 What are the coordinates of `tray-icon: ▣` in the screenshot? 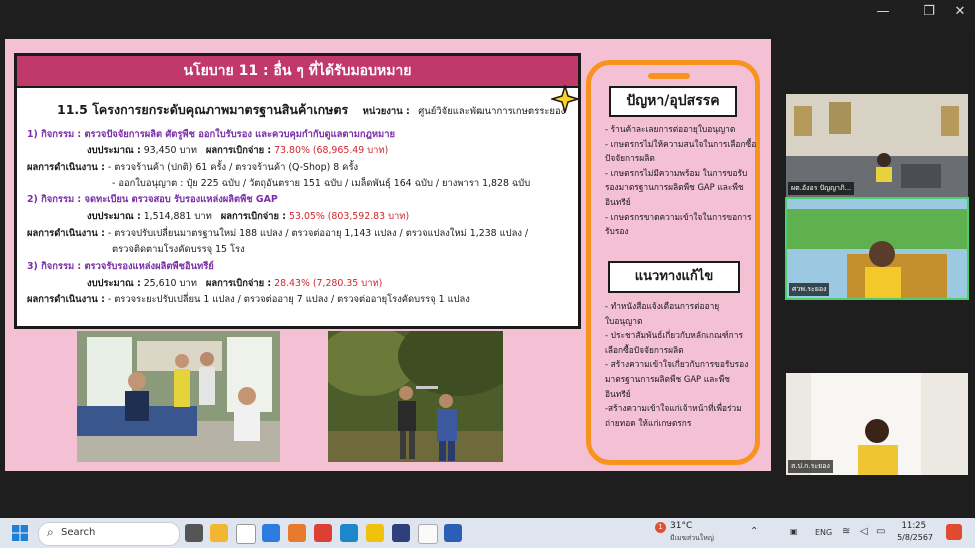 It's located at (794, 531).